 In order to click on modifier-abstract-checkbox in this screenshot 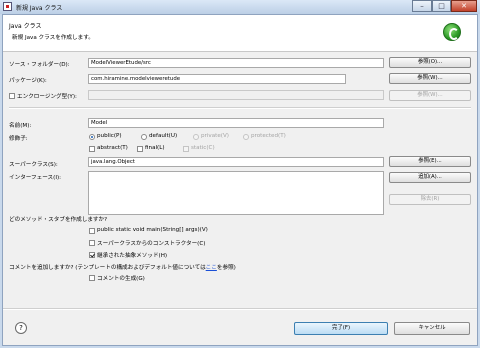, I will do `click(92, 149)`.